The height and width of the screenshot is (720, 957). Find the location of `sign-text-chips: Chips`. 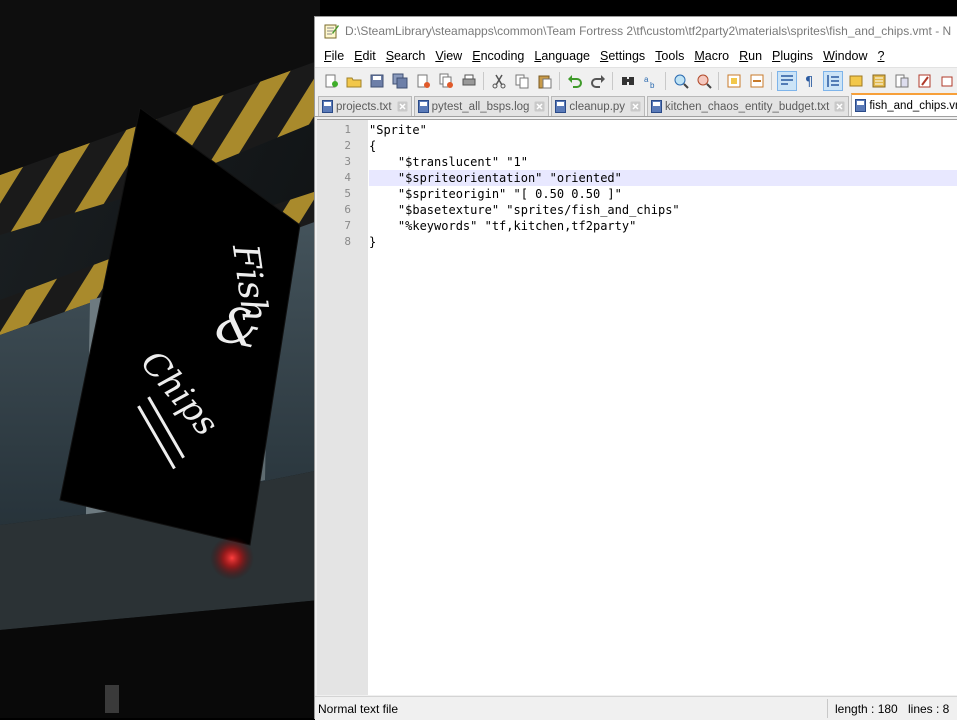

sign-text-chips: Chips is located at coordinates (179, 393).